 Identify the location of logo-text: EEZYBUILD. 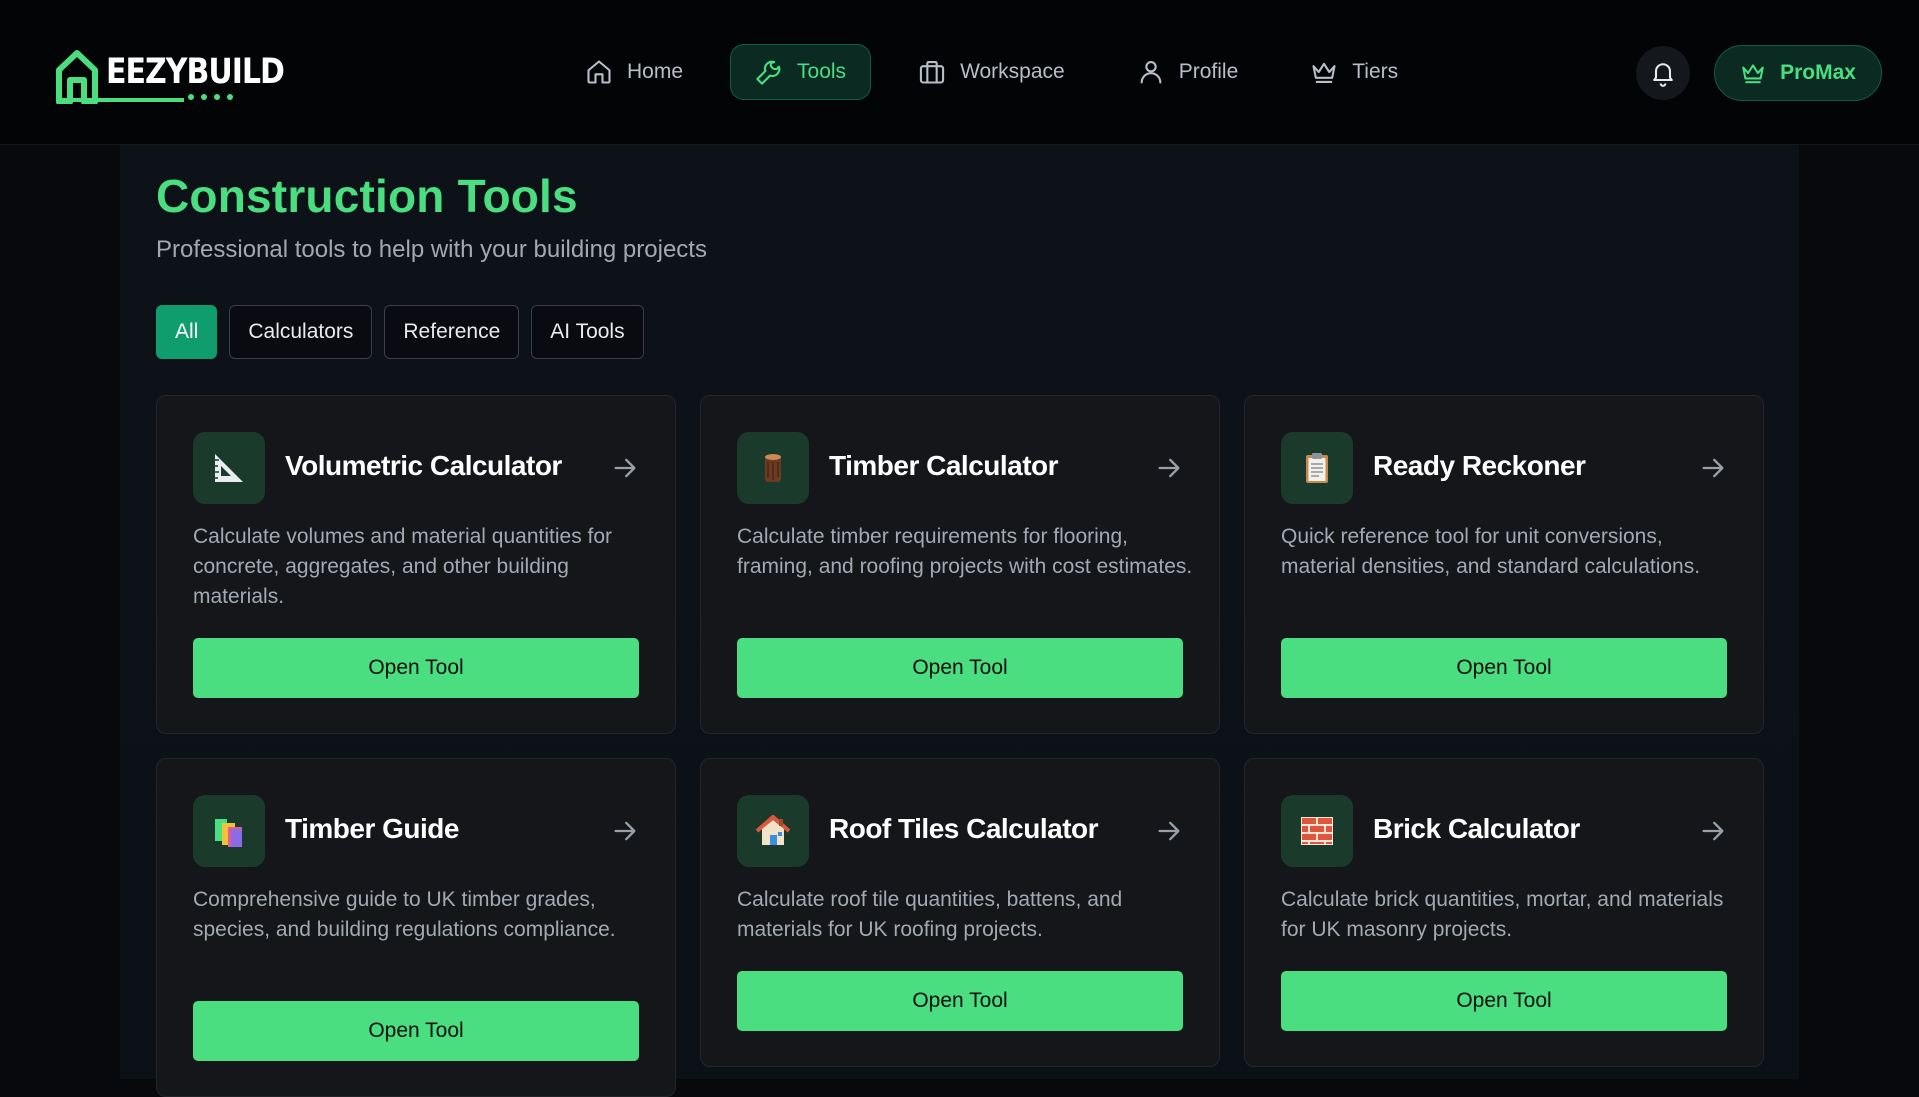
(195, 72).